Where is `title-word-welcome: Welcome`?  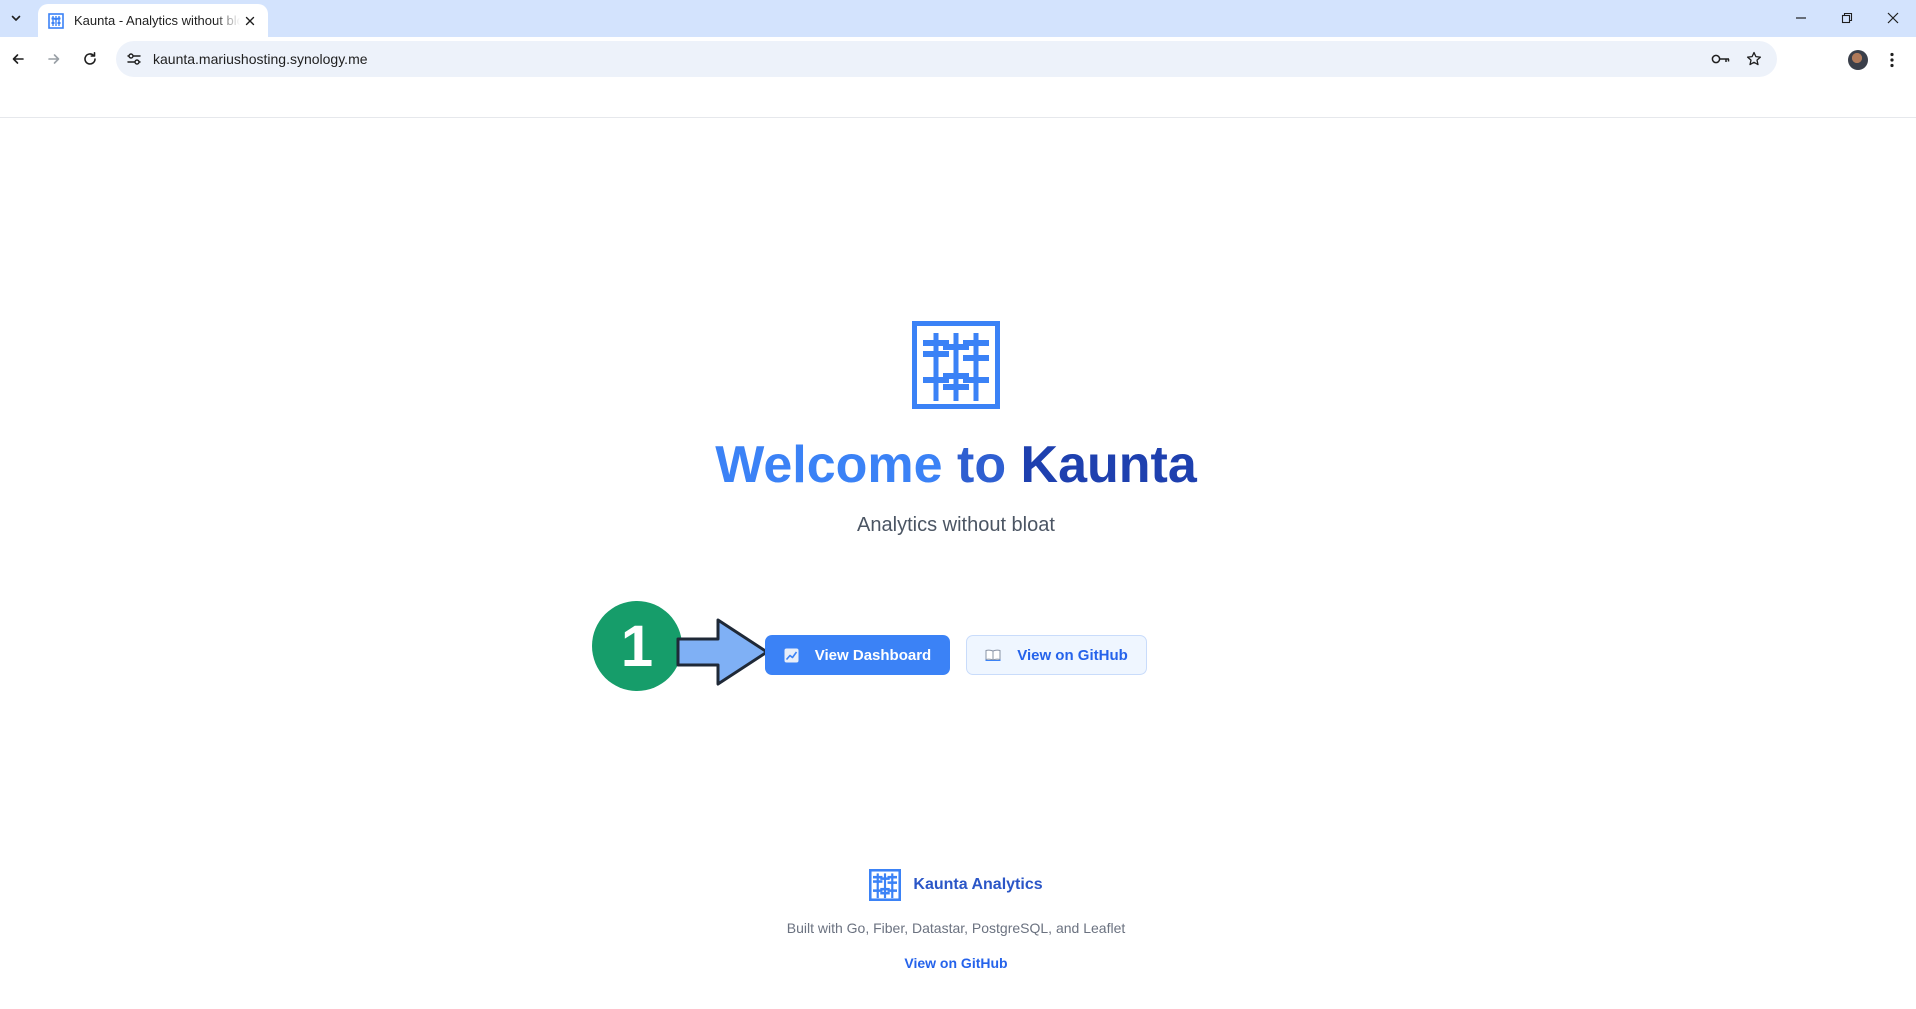
title-word-welcome: Welcome is located at coordinates (829, 465).